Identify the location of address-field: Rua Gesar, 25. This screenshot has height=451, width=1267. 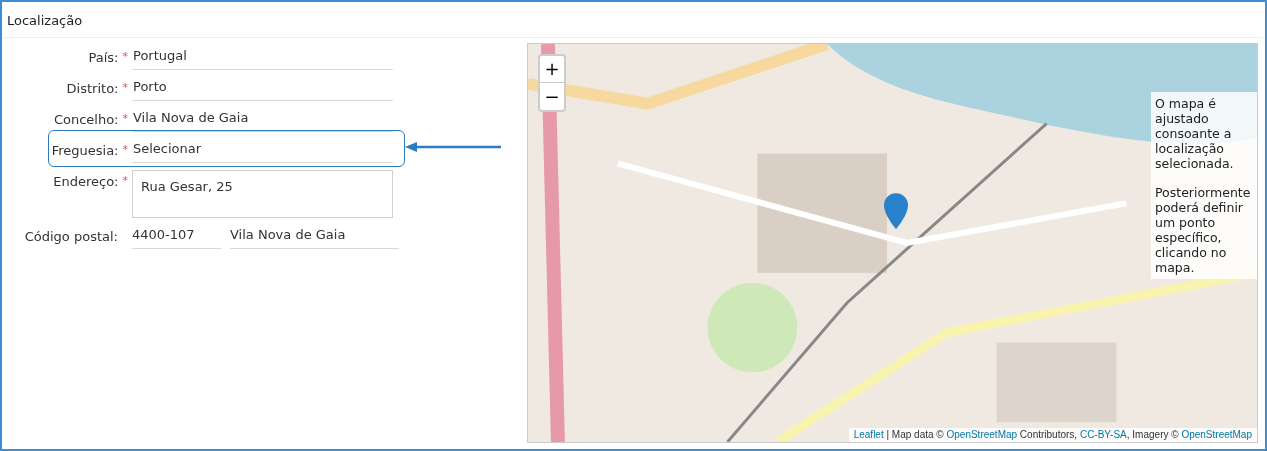
(262, 194).